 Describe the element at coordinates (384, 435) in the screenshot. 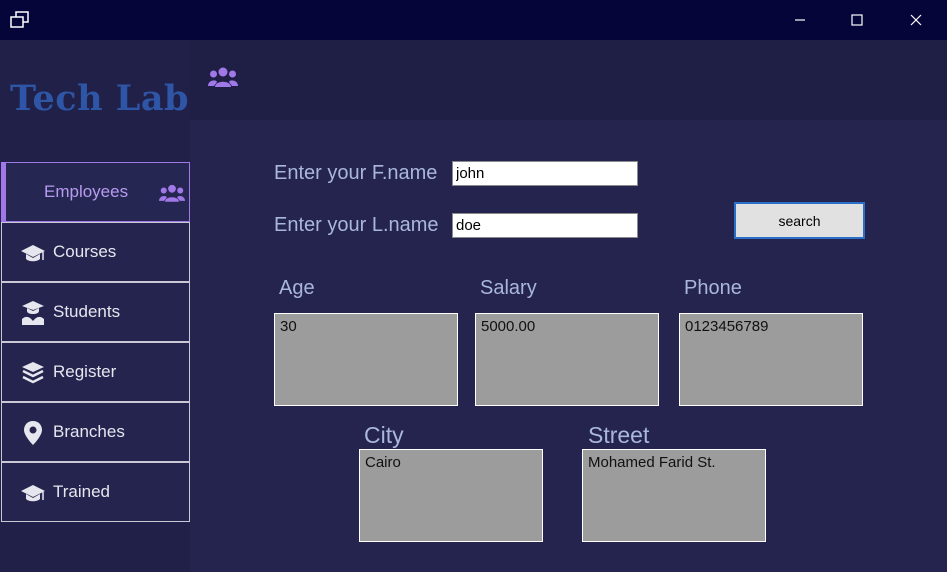

I see `city-label: City` at that location.